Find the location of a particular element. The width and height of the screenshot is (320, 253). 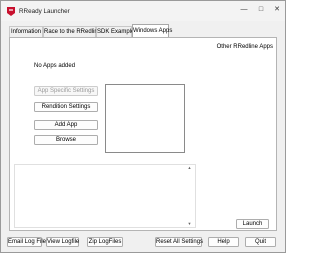

title-bar: RReady Launcher — □ ✕ is located at coordinates (143, 11).